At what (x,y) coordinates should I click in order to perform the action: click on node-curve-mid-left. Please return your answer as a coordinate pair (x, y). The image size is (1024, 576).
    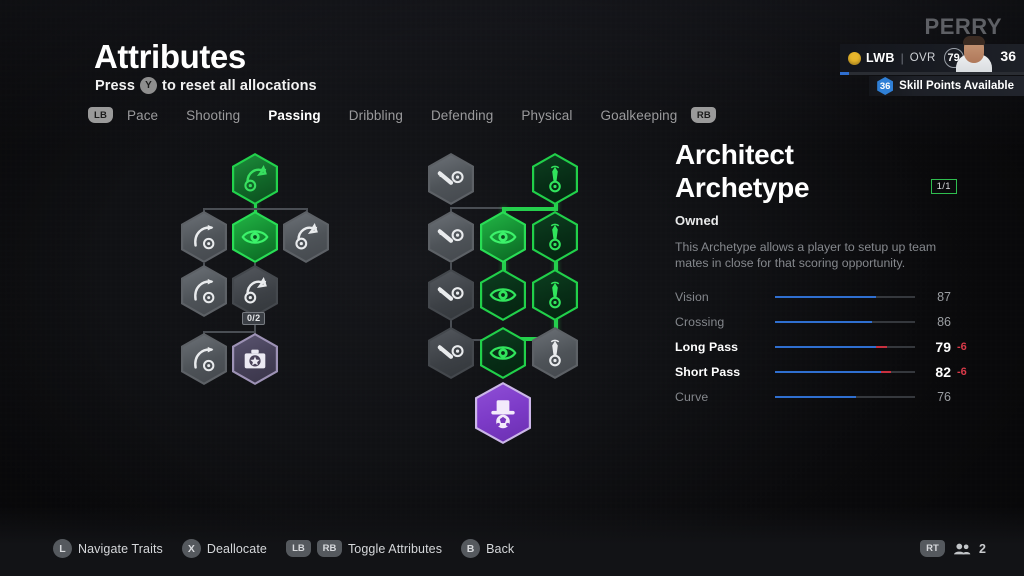
    Looking at the image, I should click on (204, 291).